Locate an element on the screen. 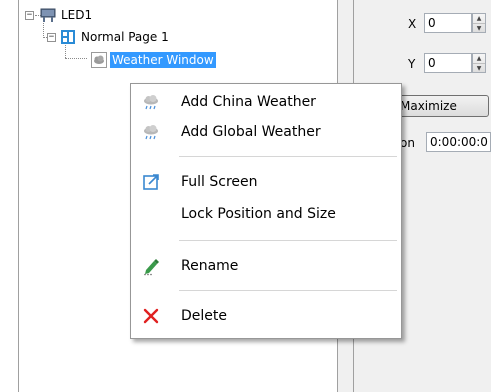 The width and height of the screenshot is (491, 392). x-spinner: ▲ ▼ is located at coordinates (479, 23).